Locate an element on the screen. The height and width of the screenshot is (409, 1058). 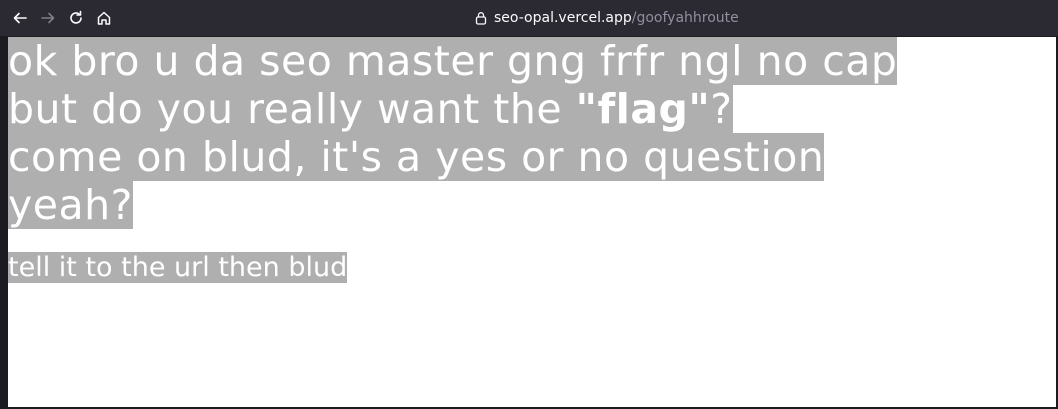
home-button is located at coordinates (104, 18).